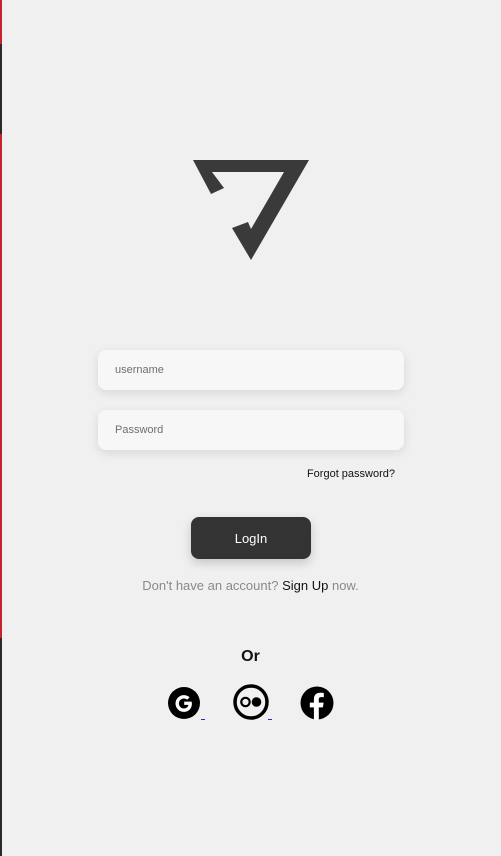 The height and width of the screenshot is (856, 501). I want to click on google-icon, so click(184, 703).